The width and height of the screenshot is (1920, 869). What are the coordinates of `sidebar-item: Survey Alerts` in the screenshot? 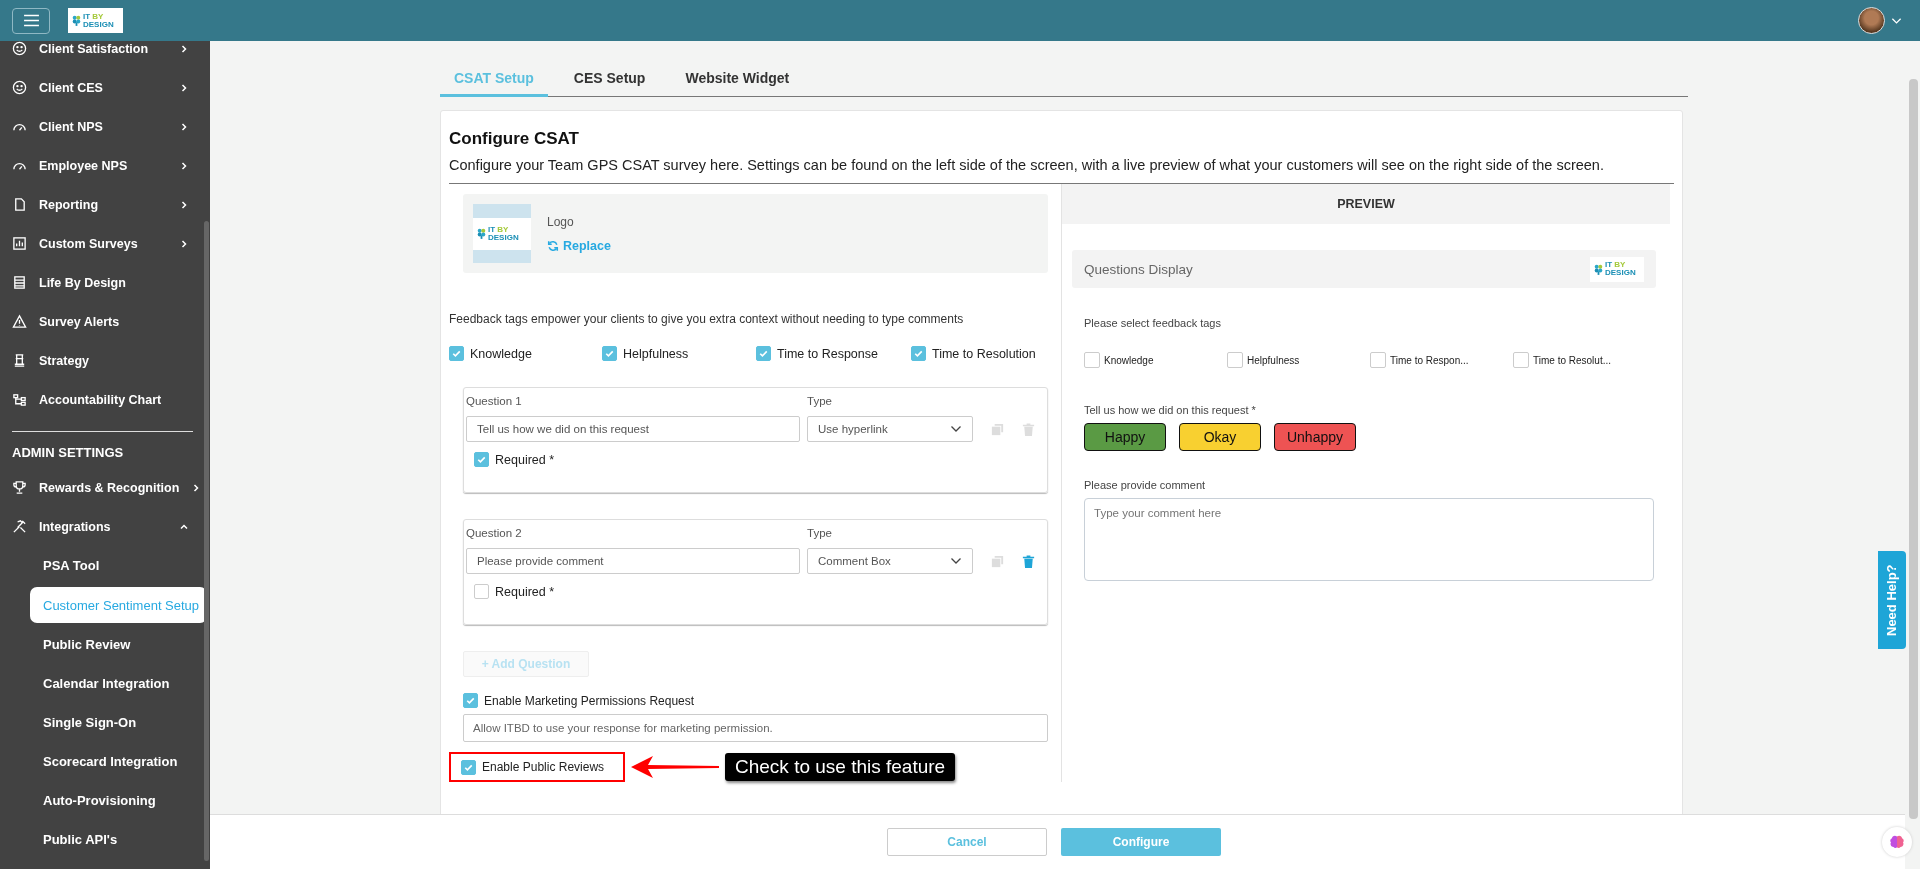 It's located at (101, 321).